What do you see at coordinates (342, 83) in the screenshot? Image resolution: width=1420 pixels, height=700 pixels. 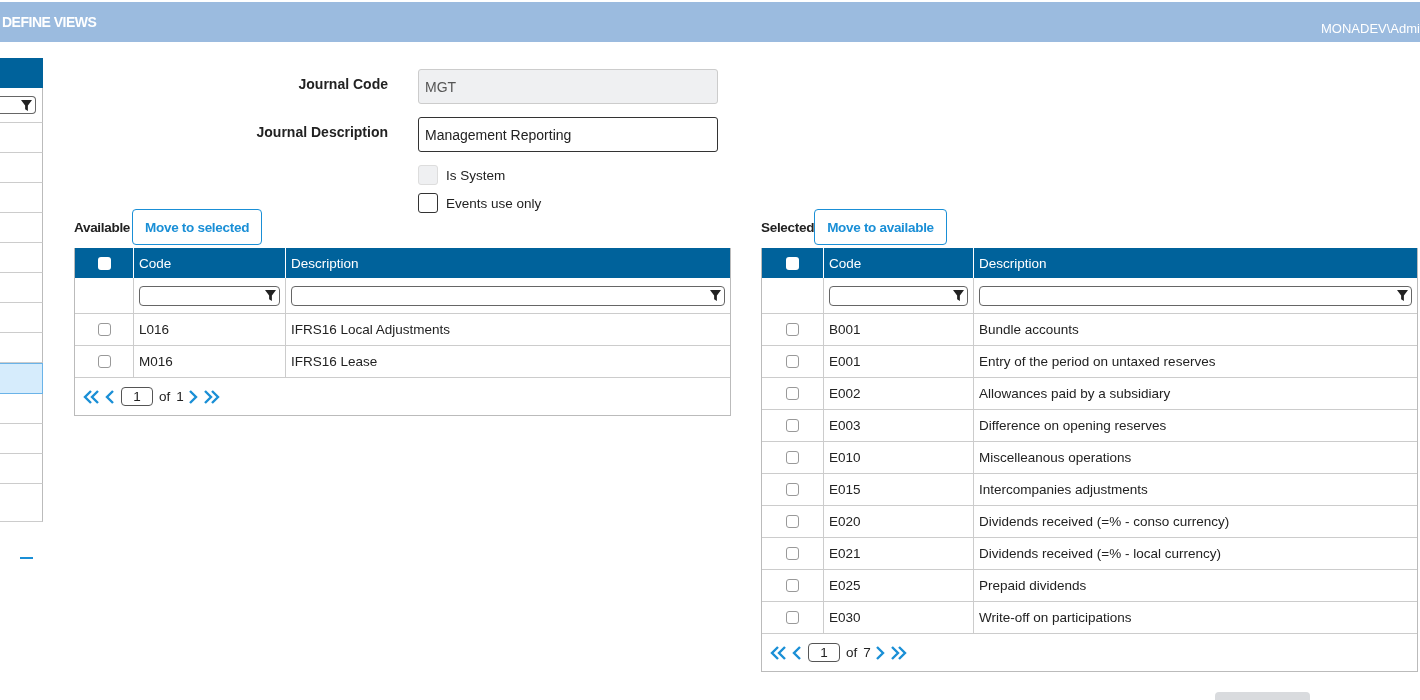 I see `field-label: Journal Code` at bounding box center [342, 83].